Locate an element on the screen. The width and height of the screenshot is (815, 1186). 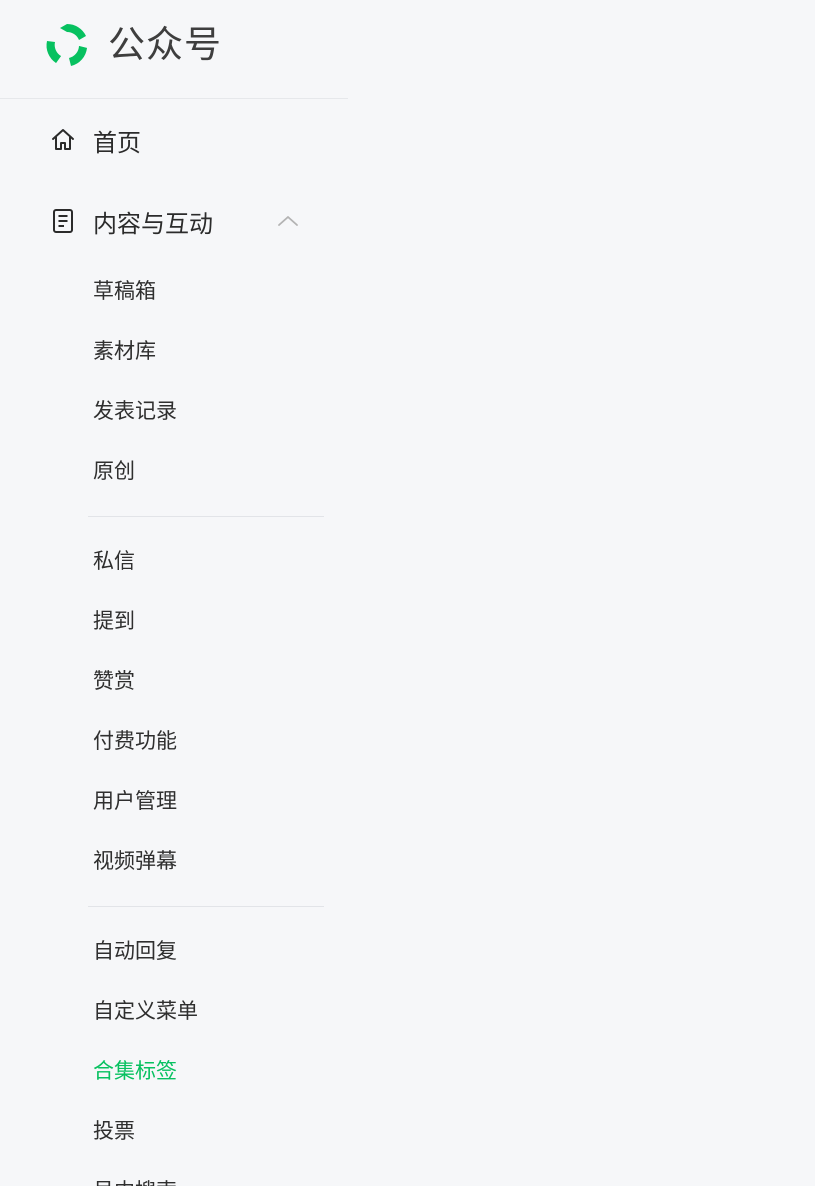
sub-item-custom-menu: 自定义菜单 is located at coordinates (145, 1011).